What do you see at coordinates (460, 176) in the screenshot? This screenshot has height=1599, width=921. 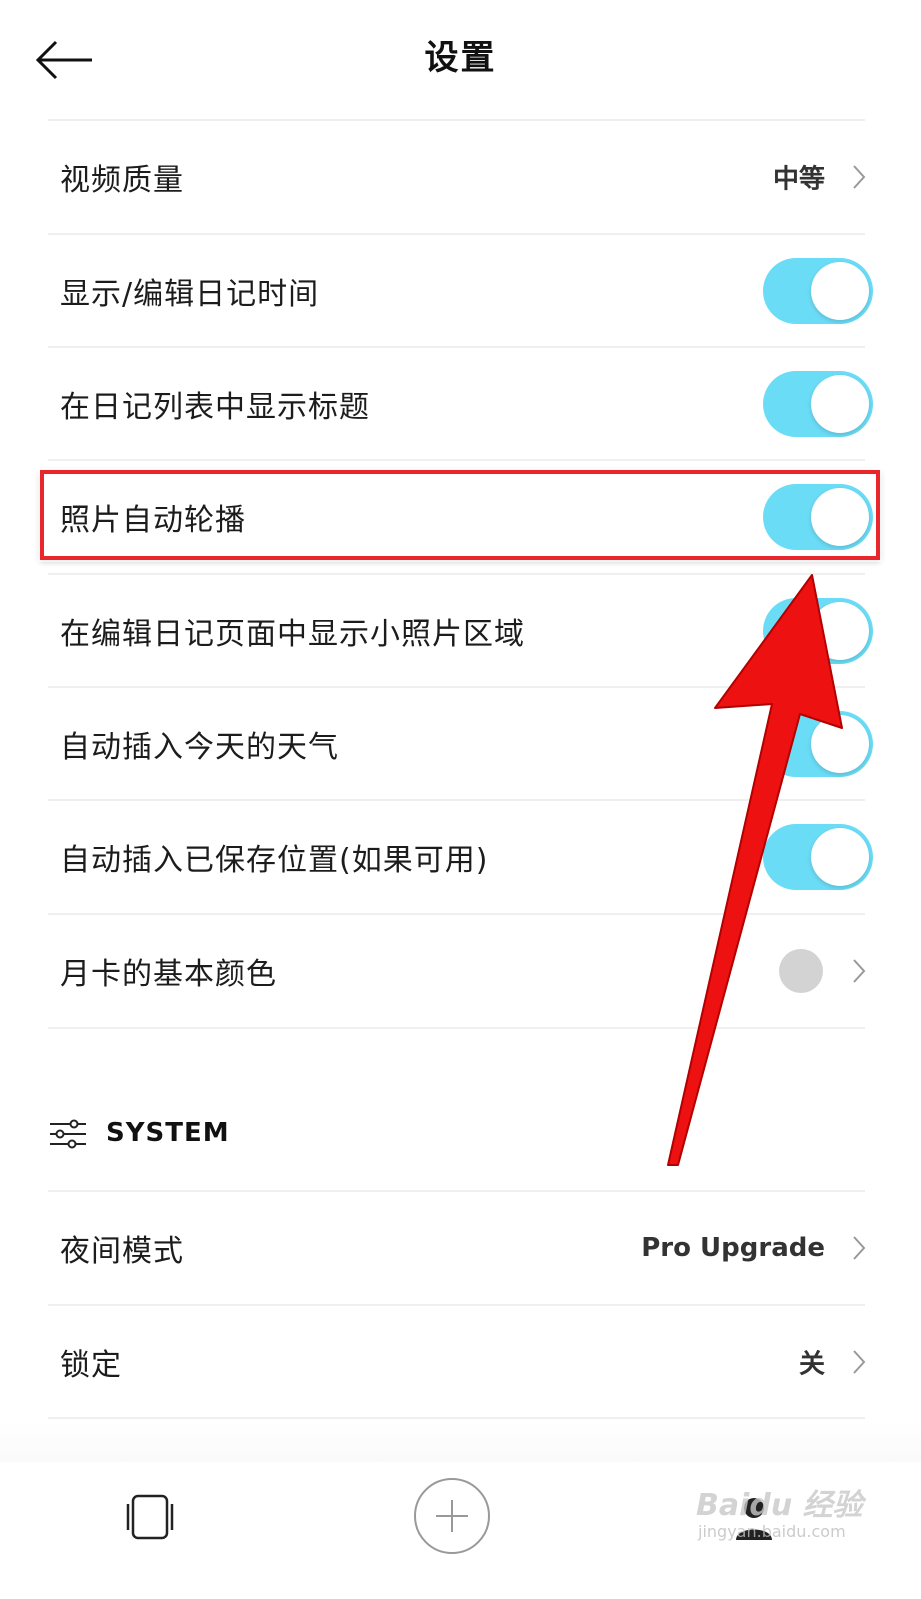 I see `settings-row-video-quality: 视频质量 中等` at bounding box center [460, 176].